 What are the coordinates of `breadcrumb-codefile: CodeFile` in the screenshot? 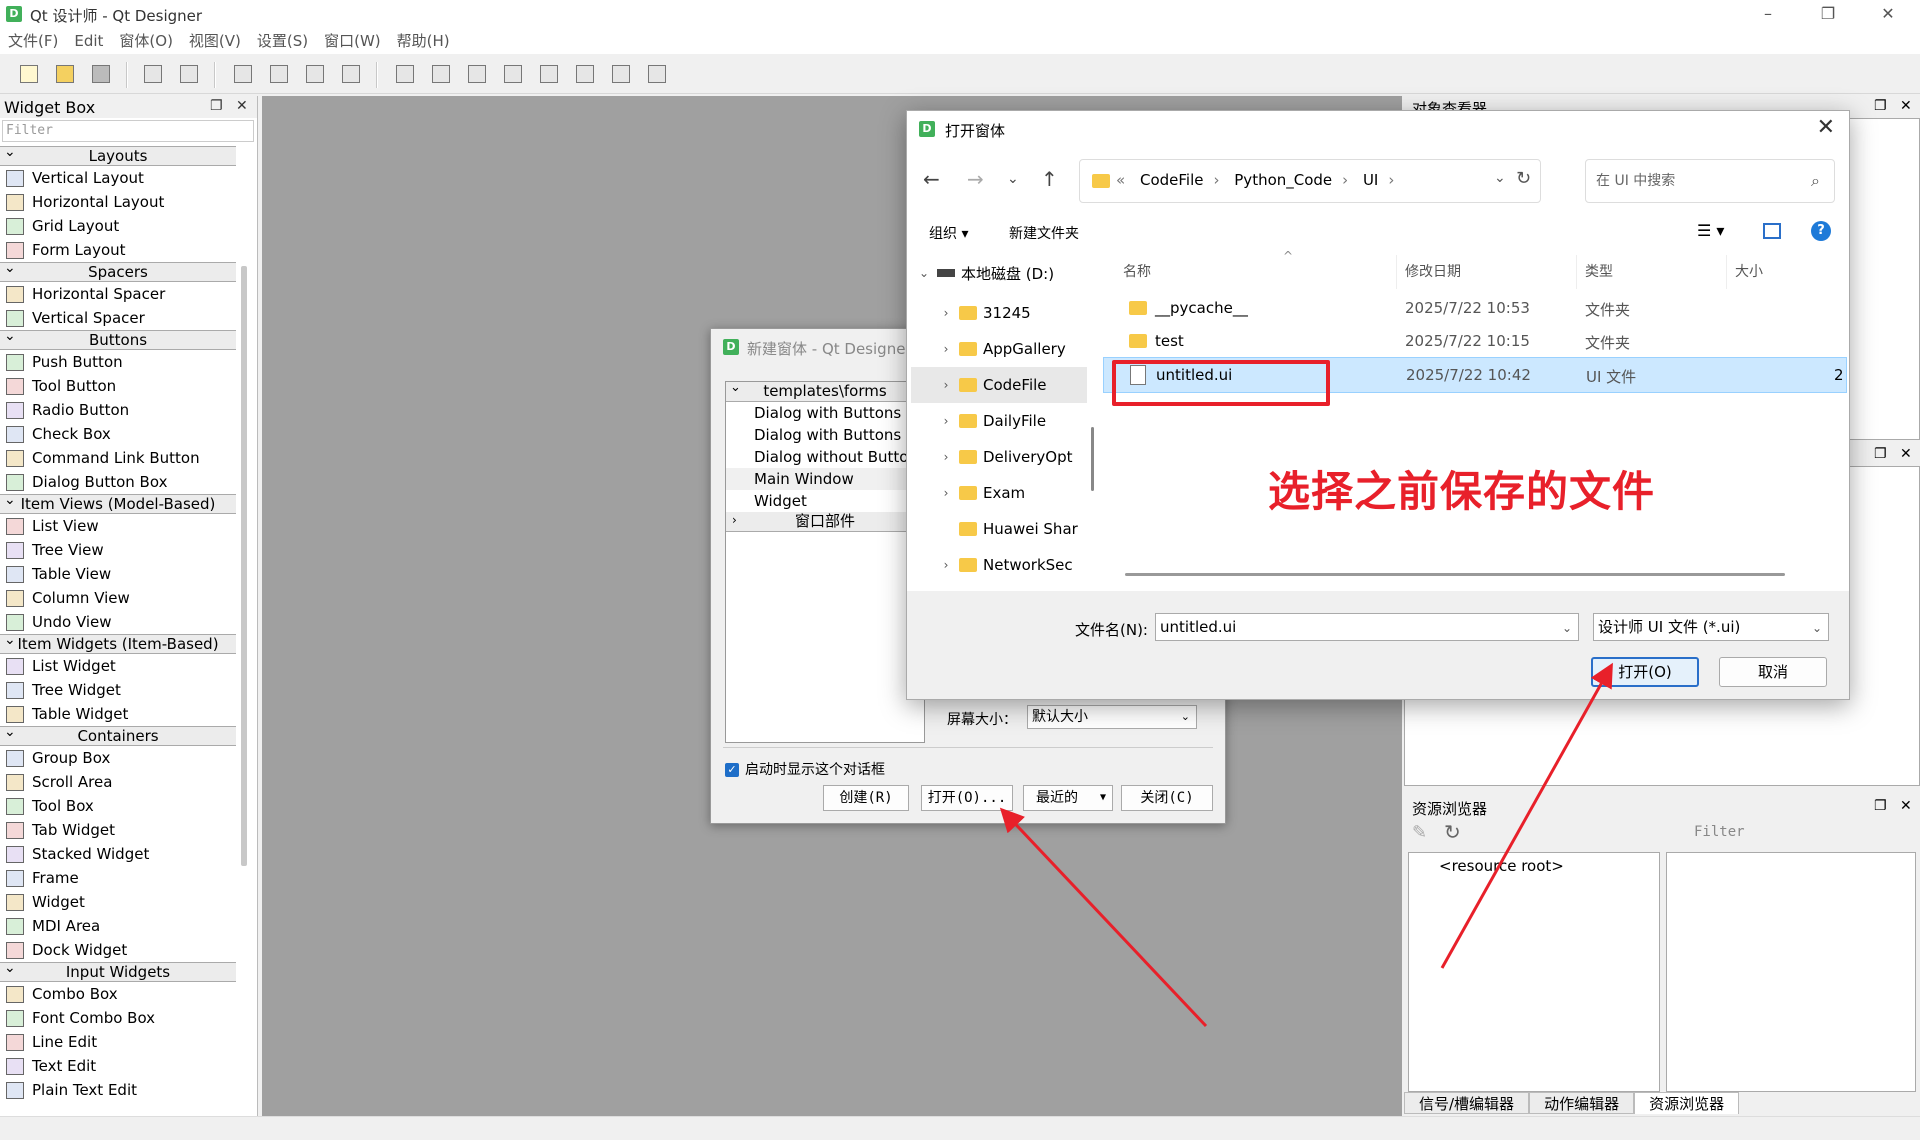 It's located at (1172, 180).